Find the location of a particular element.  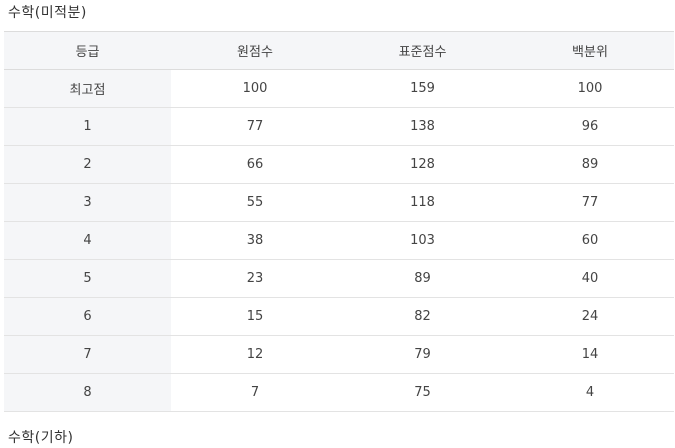

cell-standard-score: 89 is located at coordinates (422, 278).